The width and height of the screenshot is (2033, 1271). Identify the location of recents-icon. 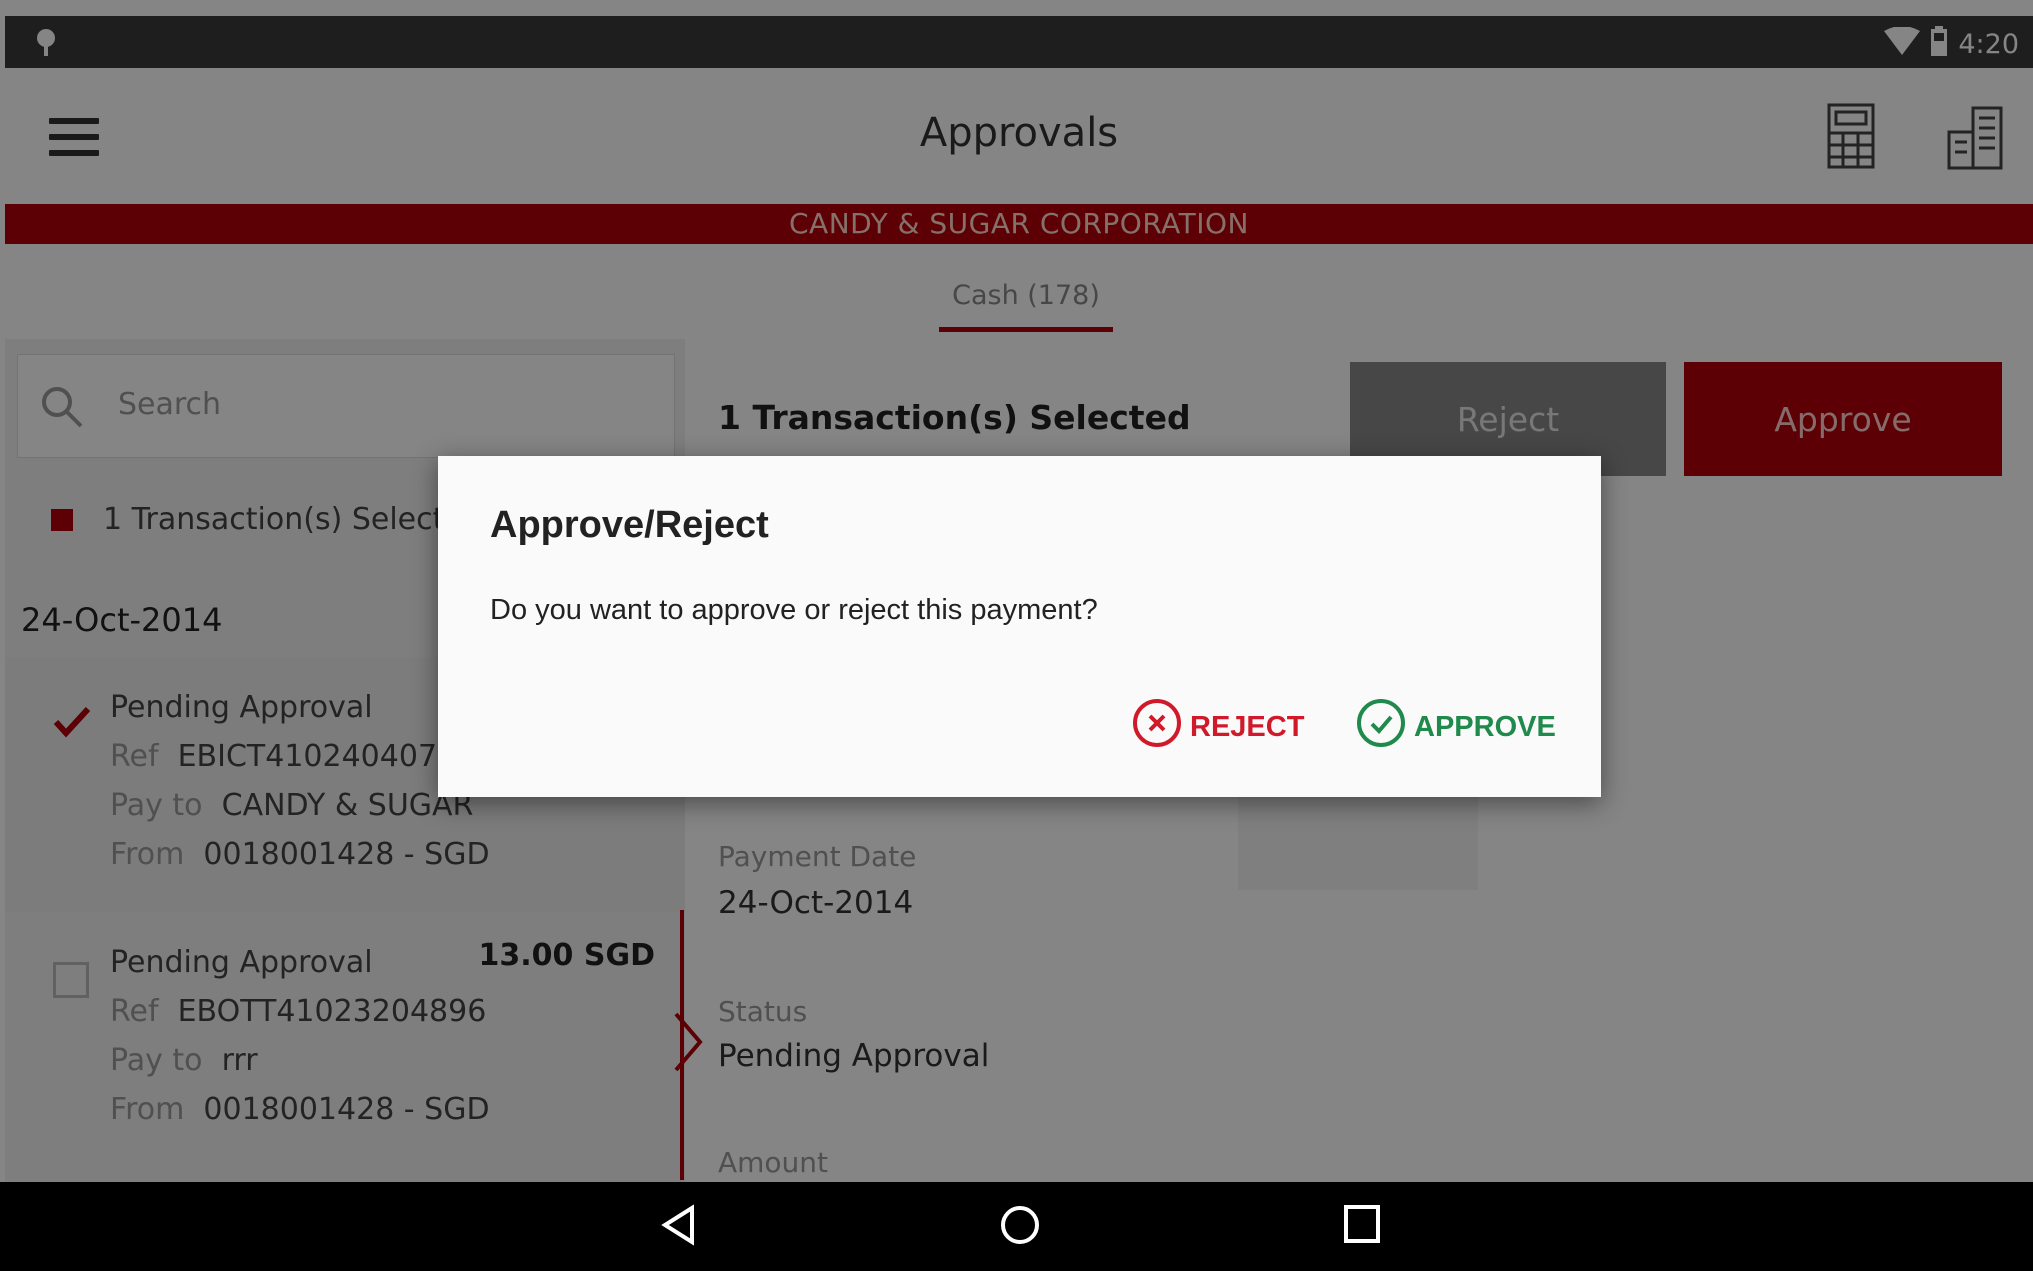
(1362, 1226).